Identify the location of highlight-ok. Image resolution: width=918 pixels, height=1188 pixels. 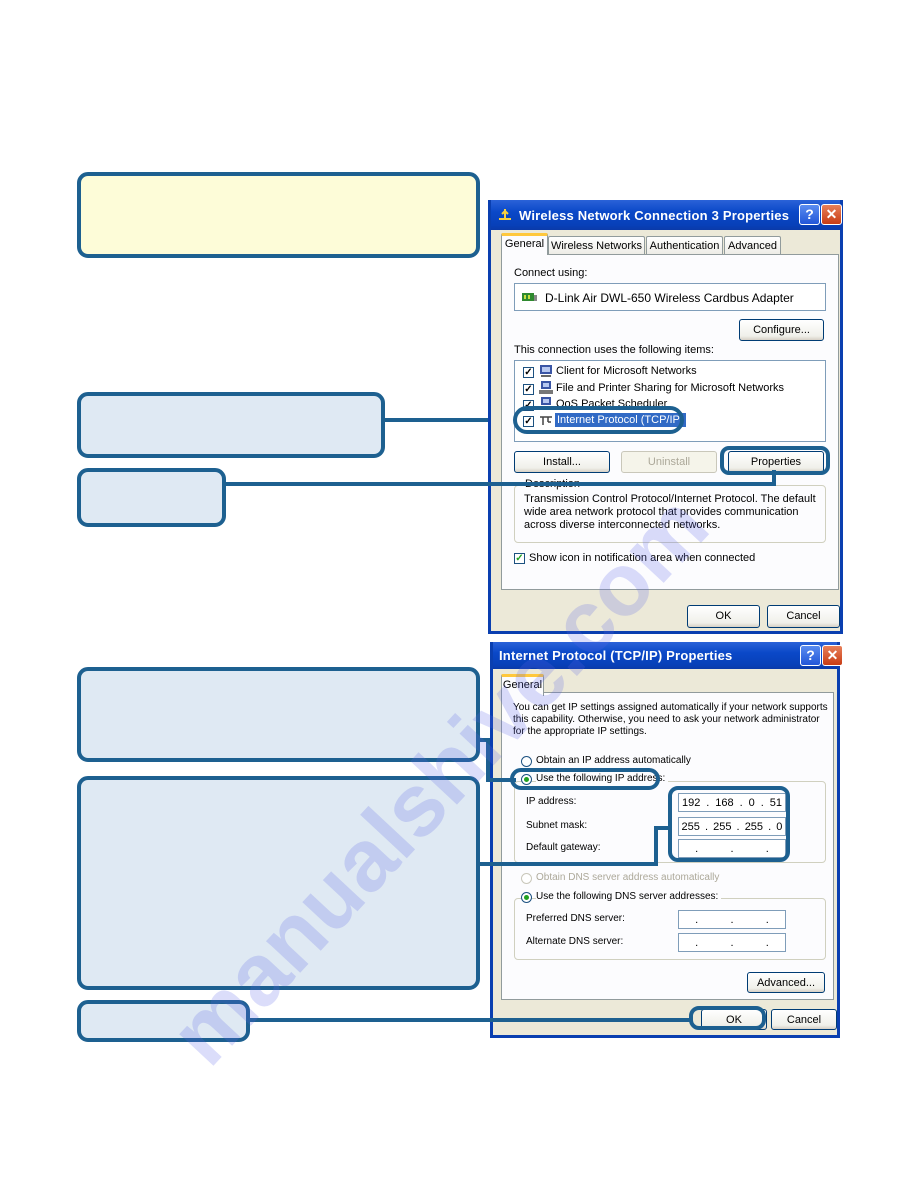
(727, 1018).